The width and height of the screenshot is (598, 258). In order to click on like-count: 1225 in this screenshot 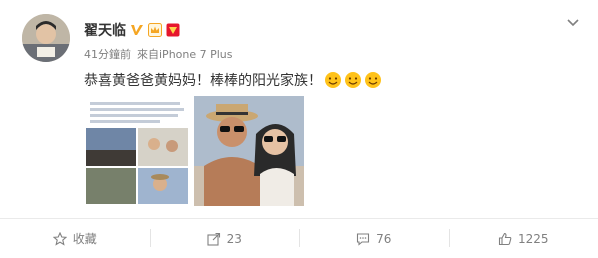, I will do `click(533, 239)`.